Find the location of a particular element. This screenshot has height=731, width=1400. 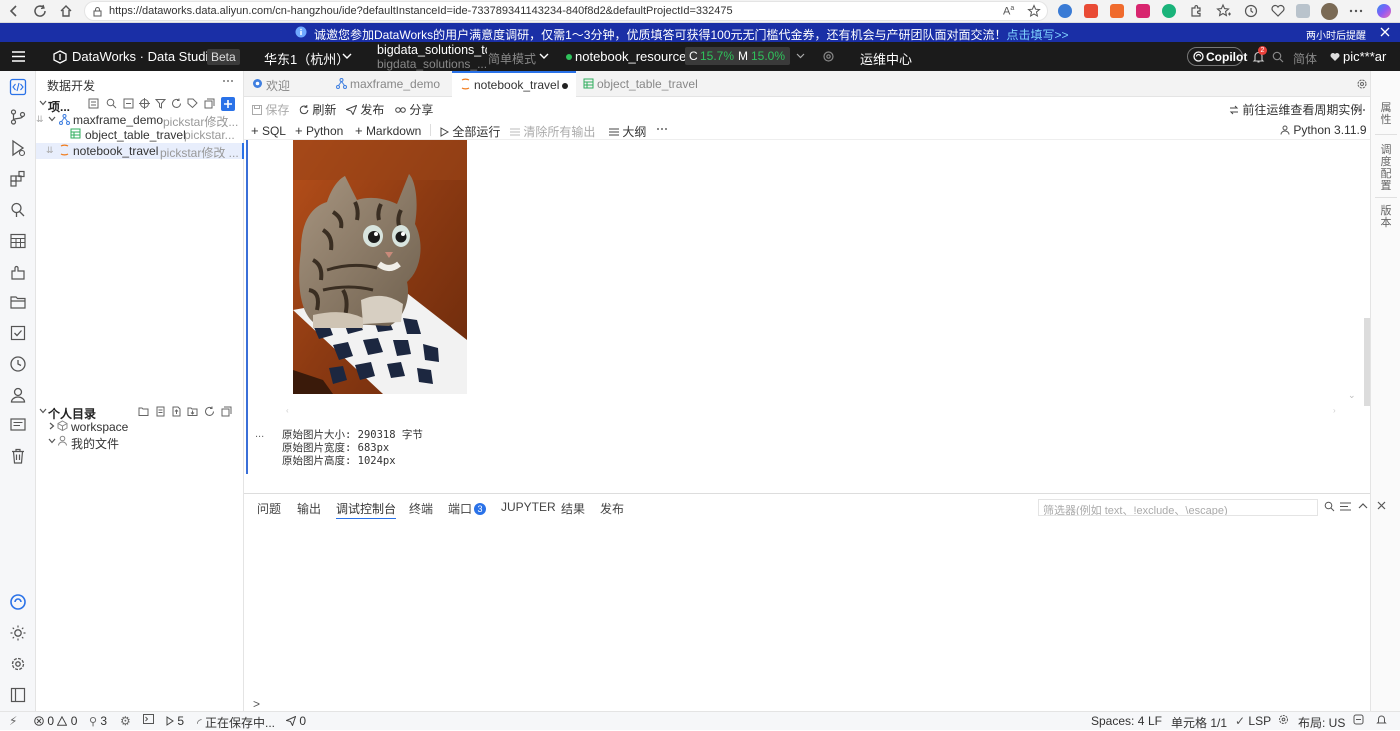

tab-ports: 端口 3 is located at coordinates (467, 508).